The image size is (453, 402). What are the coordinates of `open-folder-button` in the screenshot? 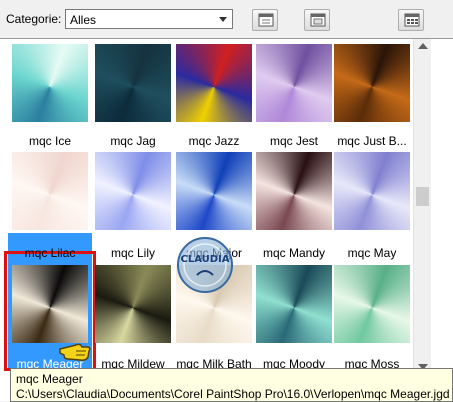 It's located at (317, 20).